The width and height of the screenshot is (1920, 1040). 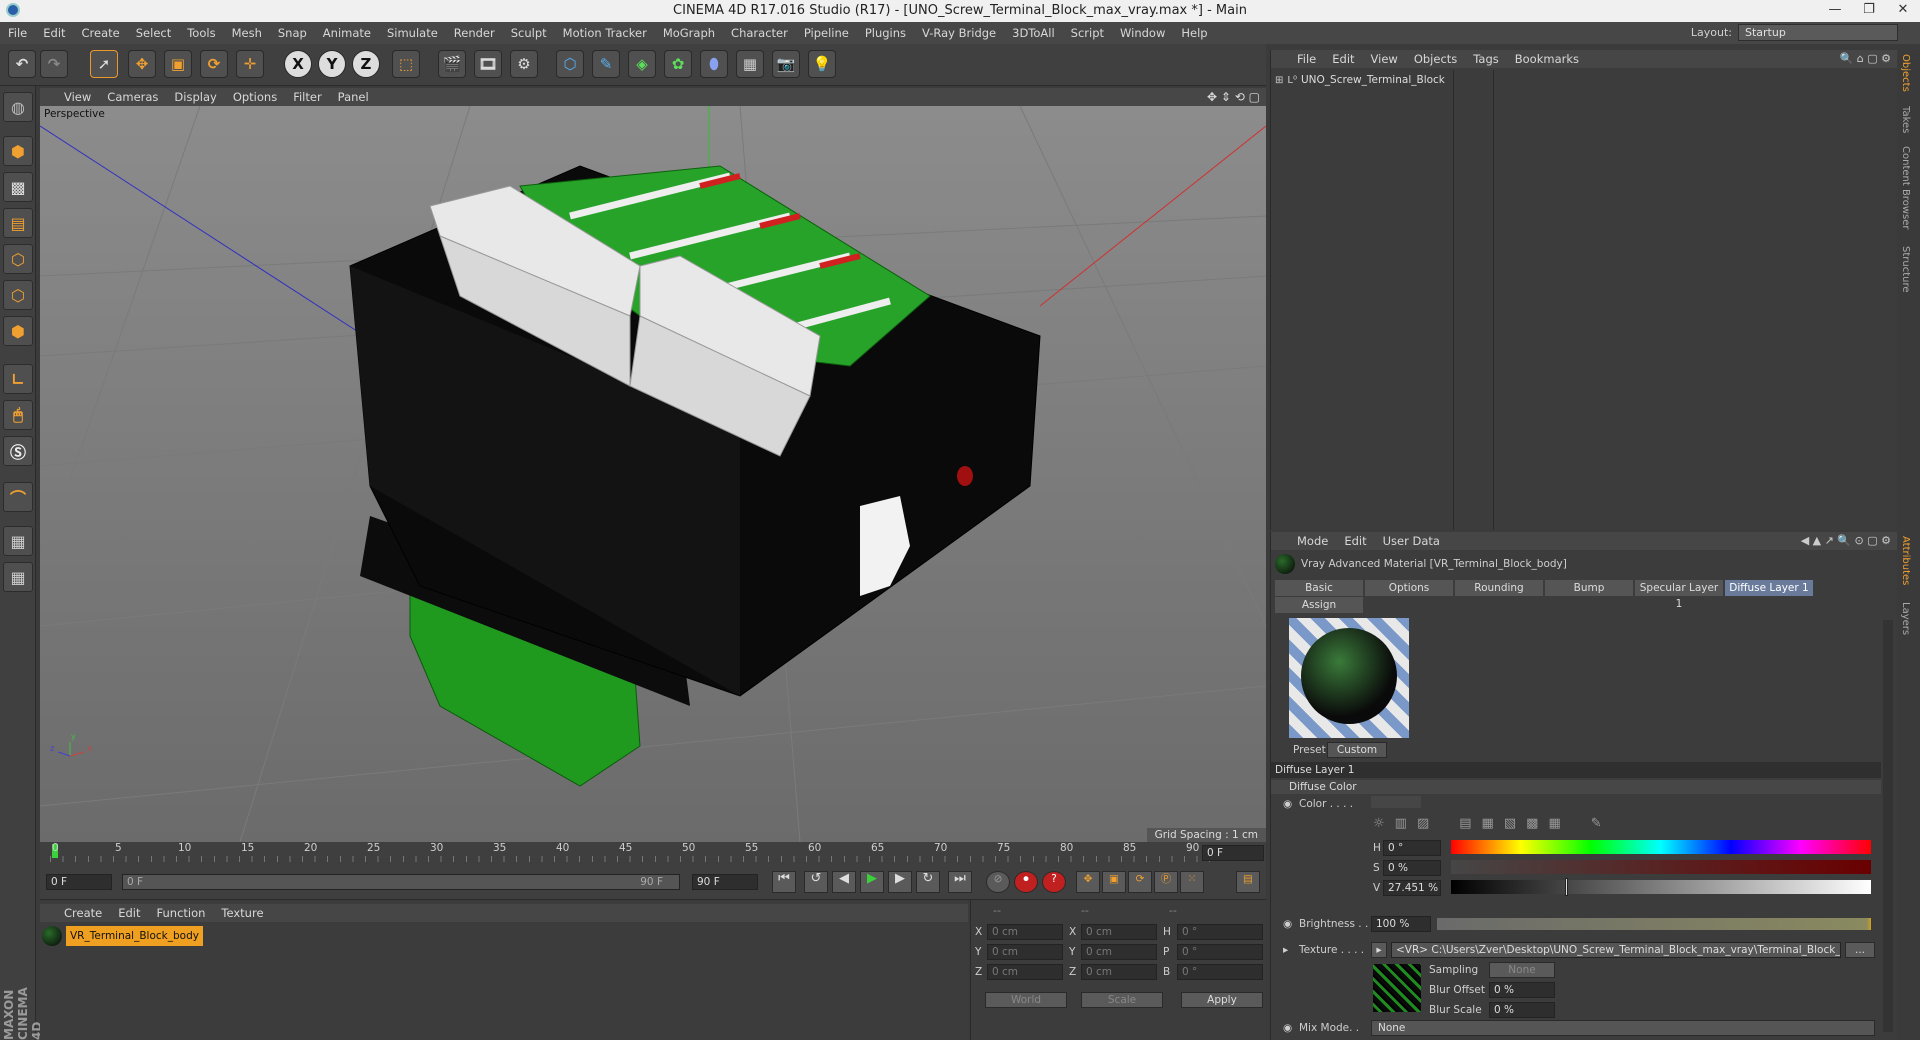 What do you see at coordinates (83, 913) in the screenshot?
I see `mat-menu-create: Create` at bounding box center [83, 913].